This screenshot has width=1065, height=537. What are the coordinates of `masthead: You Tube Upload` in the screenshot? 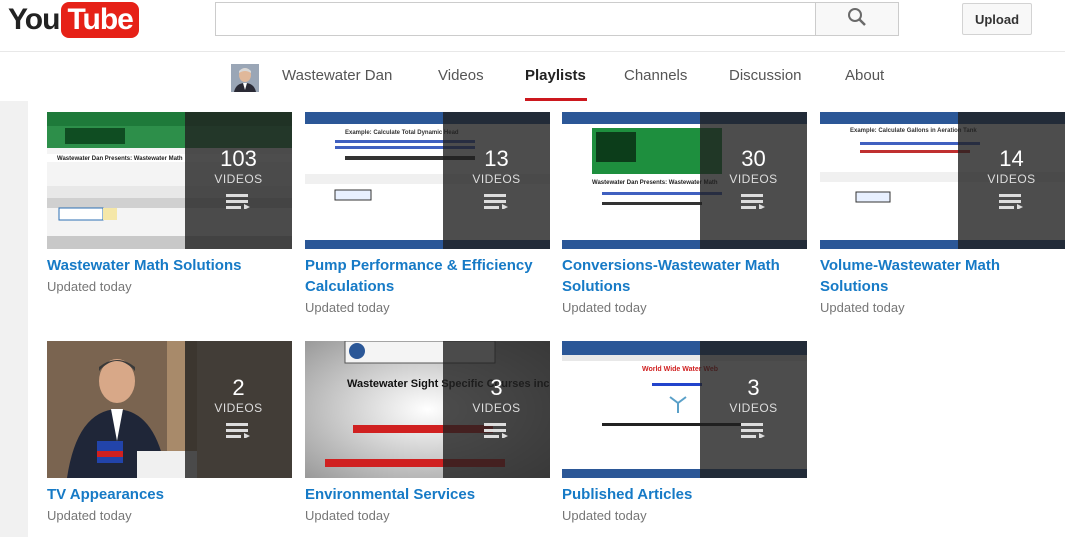 It's located at (532, 25).